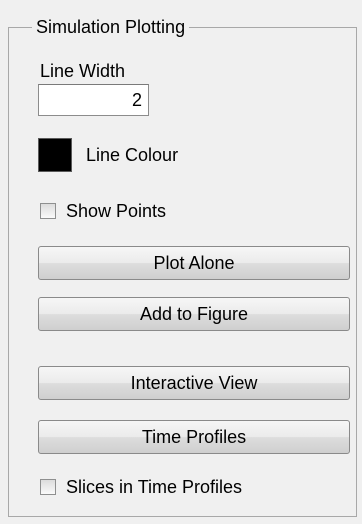 The image size is (362, 524). I want to click on plot-alone-button: Plot Alone, so click(194, 263).